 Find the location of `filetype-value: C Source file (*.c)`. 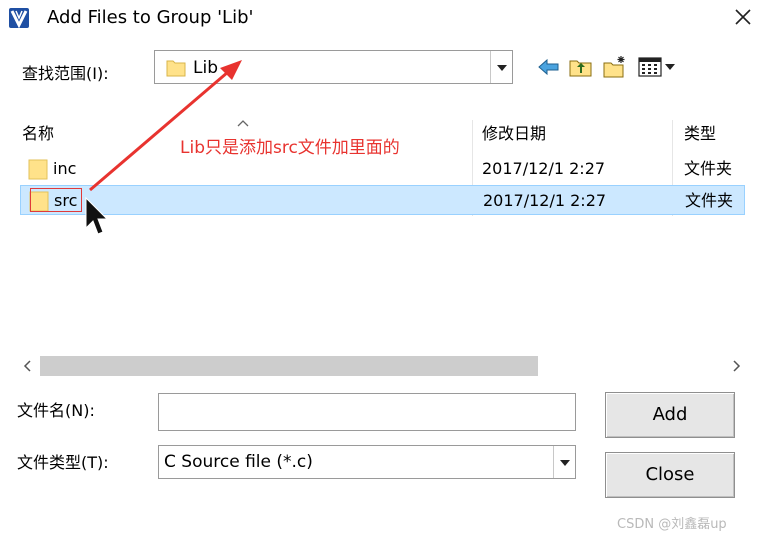

filetype-value: C Source file (*.c) is located at coordinates (238, 462).